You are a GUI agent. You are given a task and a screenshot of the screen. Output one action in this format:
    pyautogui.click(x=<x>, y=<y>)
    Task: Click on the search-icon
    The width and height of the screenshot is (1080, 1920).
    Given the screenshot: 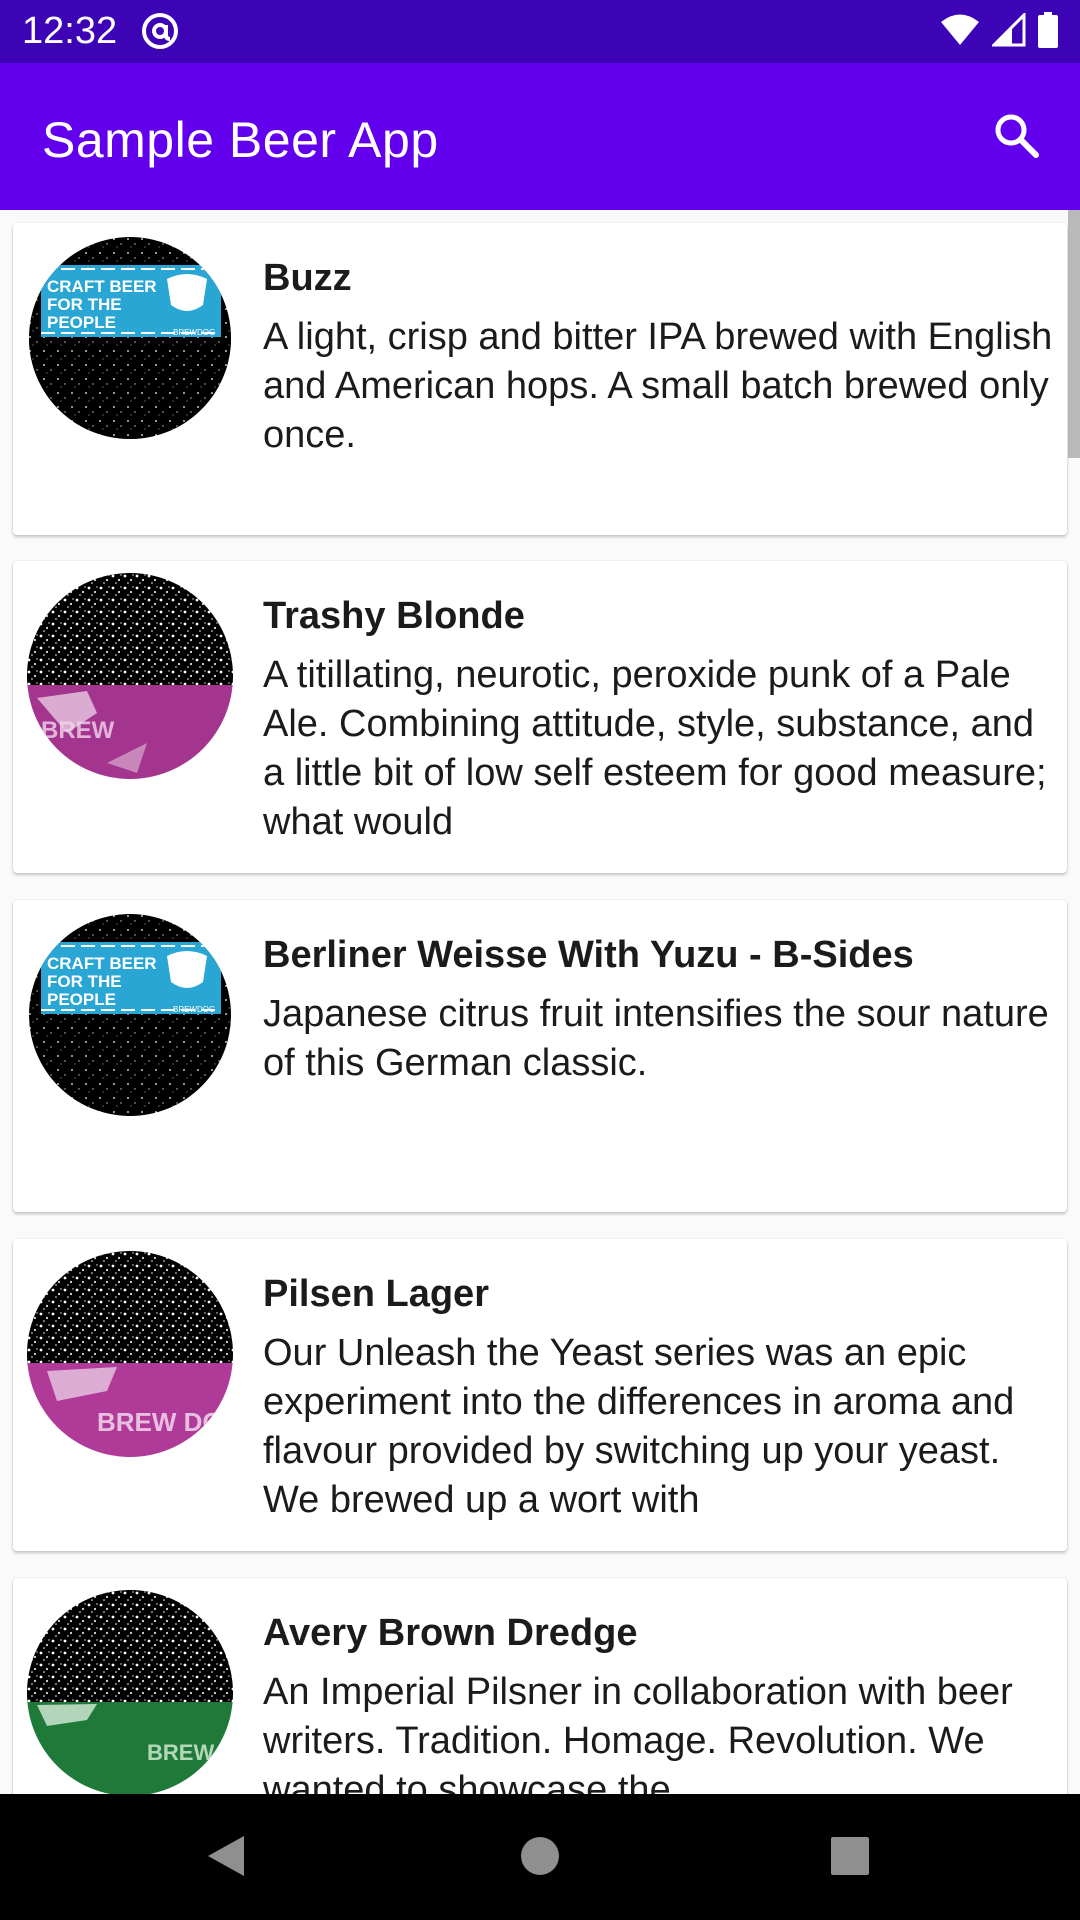 What is the action you would take?
    pyautogui.click(x=1016, y=137)
    